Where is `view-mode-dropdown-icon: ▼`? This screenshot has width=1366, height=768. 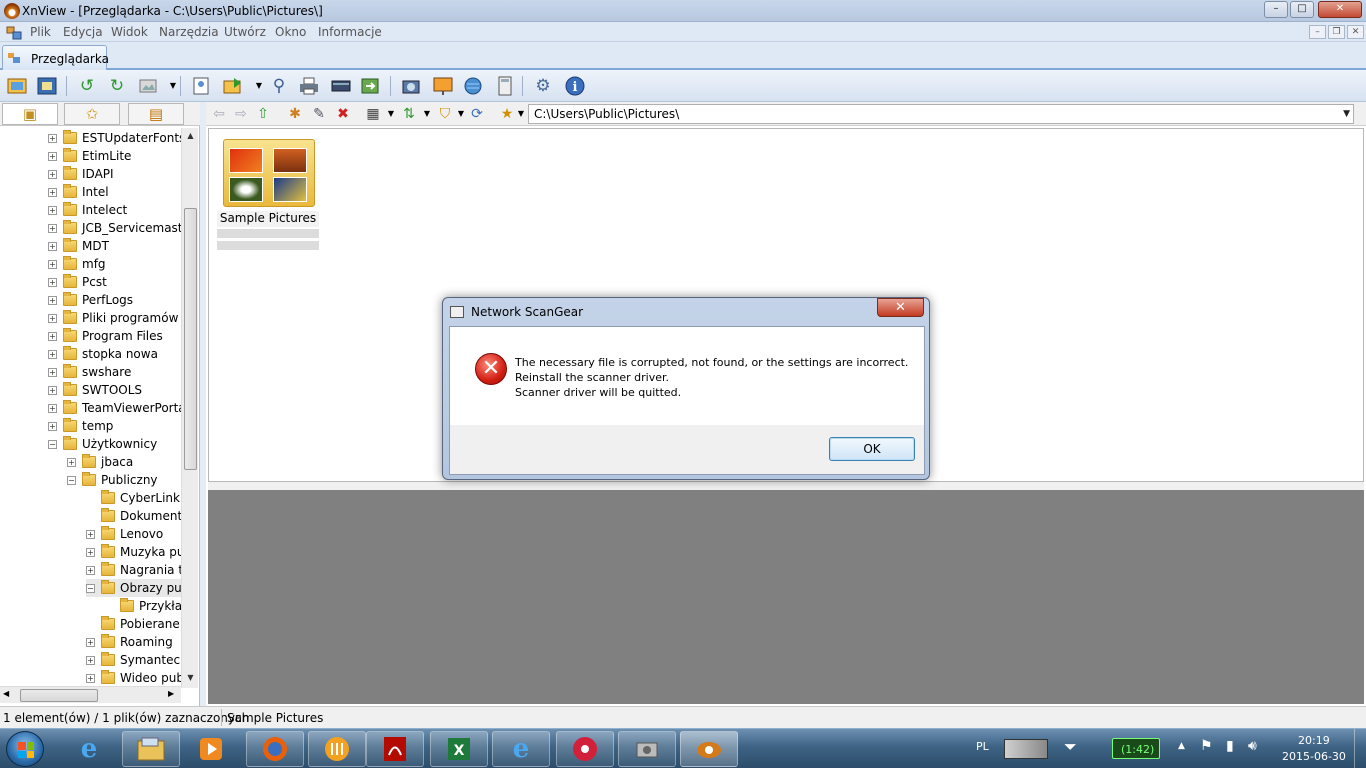 view-mode-dropdown-icon: ▼ is located at coordinates (391, 114).